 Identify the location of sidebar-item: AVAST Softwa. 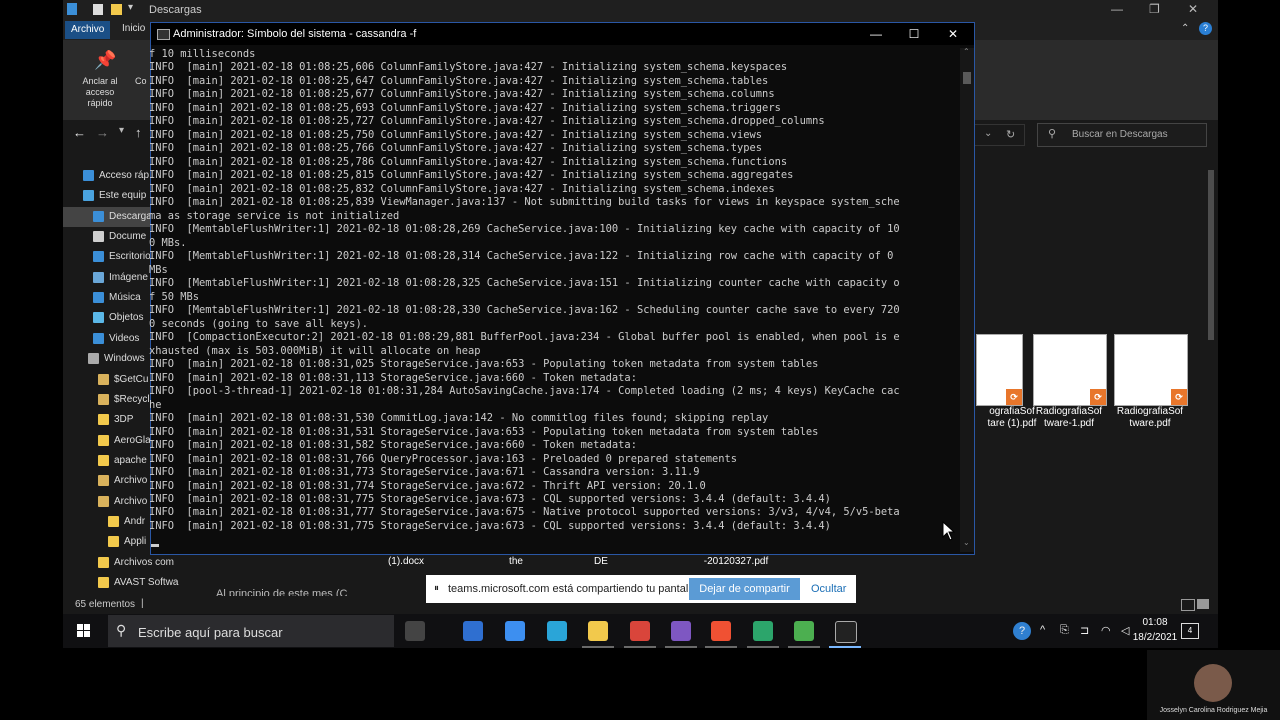
(129, 583).